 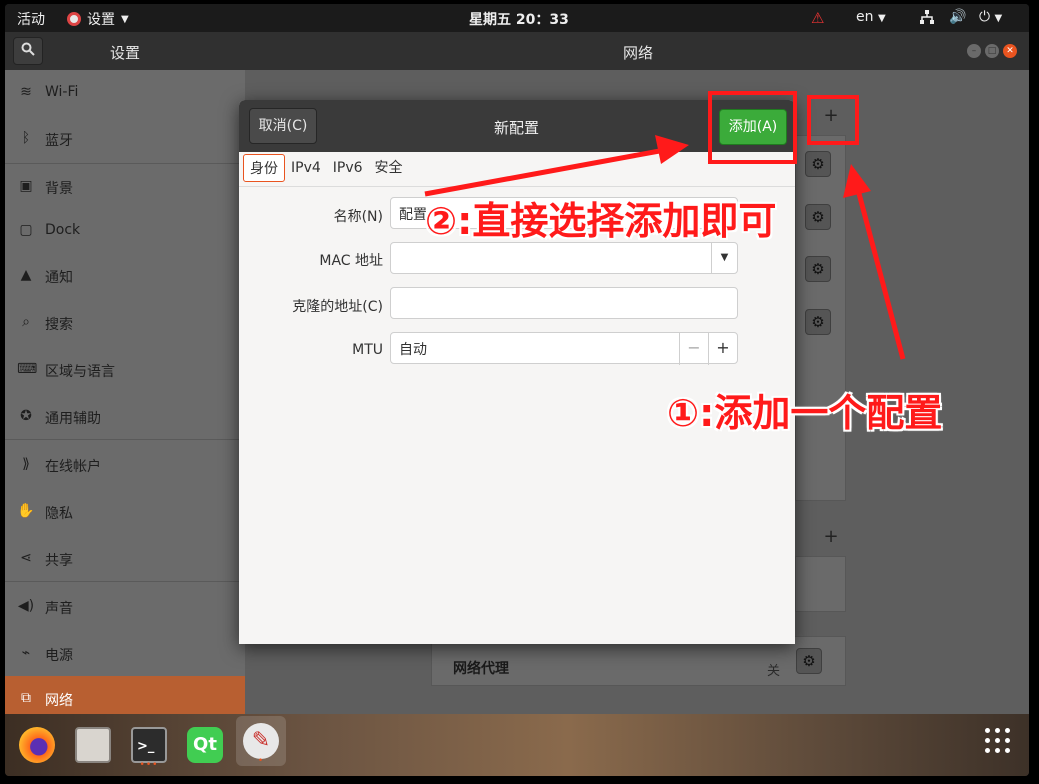 I want to click on files-launcher, so click(x=93, y=745).